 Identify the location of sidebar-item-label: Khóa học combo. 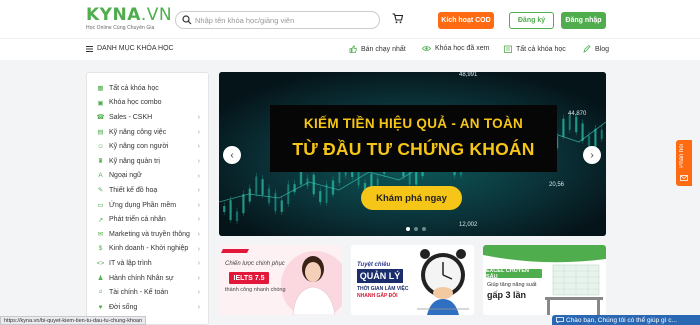
(135, 103).